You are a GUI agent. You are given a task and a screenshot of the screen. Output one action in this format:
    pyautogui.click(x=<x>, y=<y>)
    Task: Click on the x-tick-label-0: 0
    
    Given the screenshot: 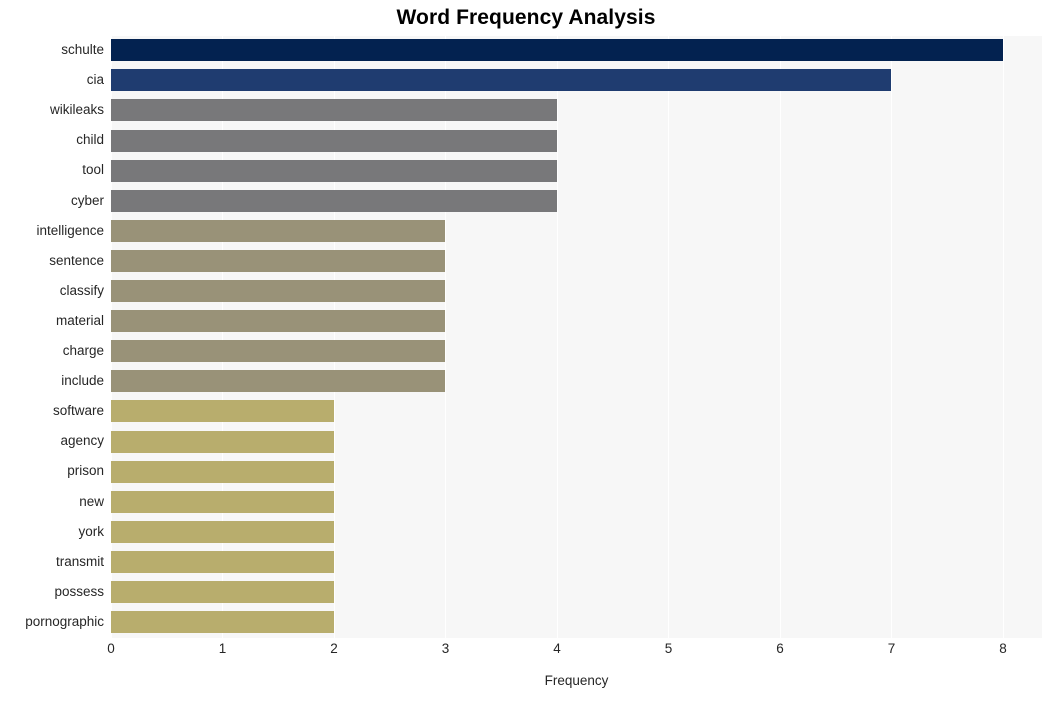 What is the action you would take?
    pyautogui.click(x=111, y=648)
    